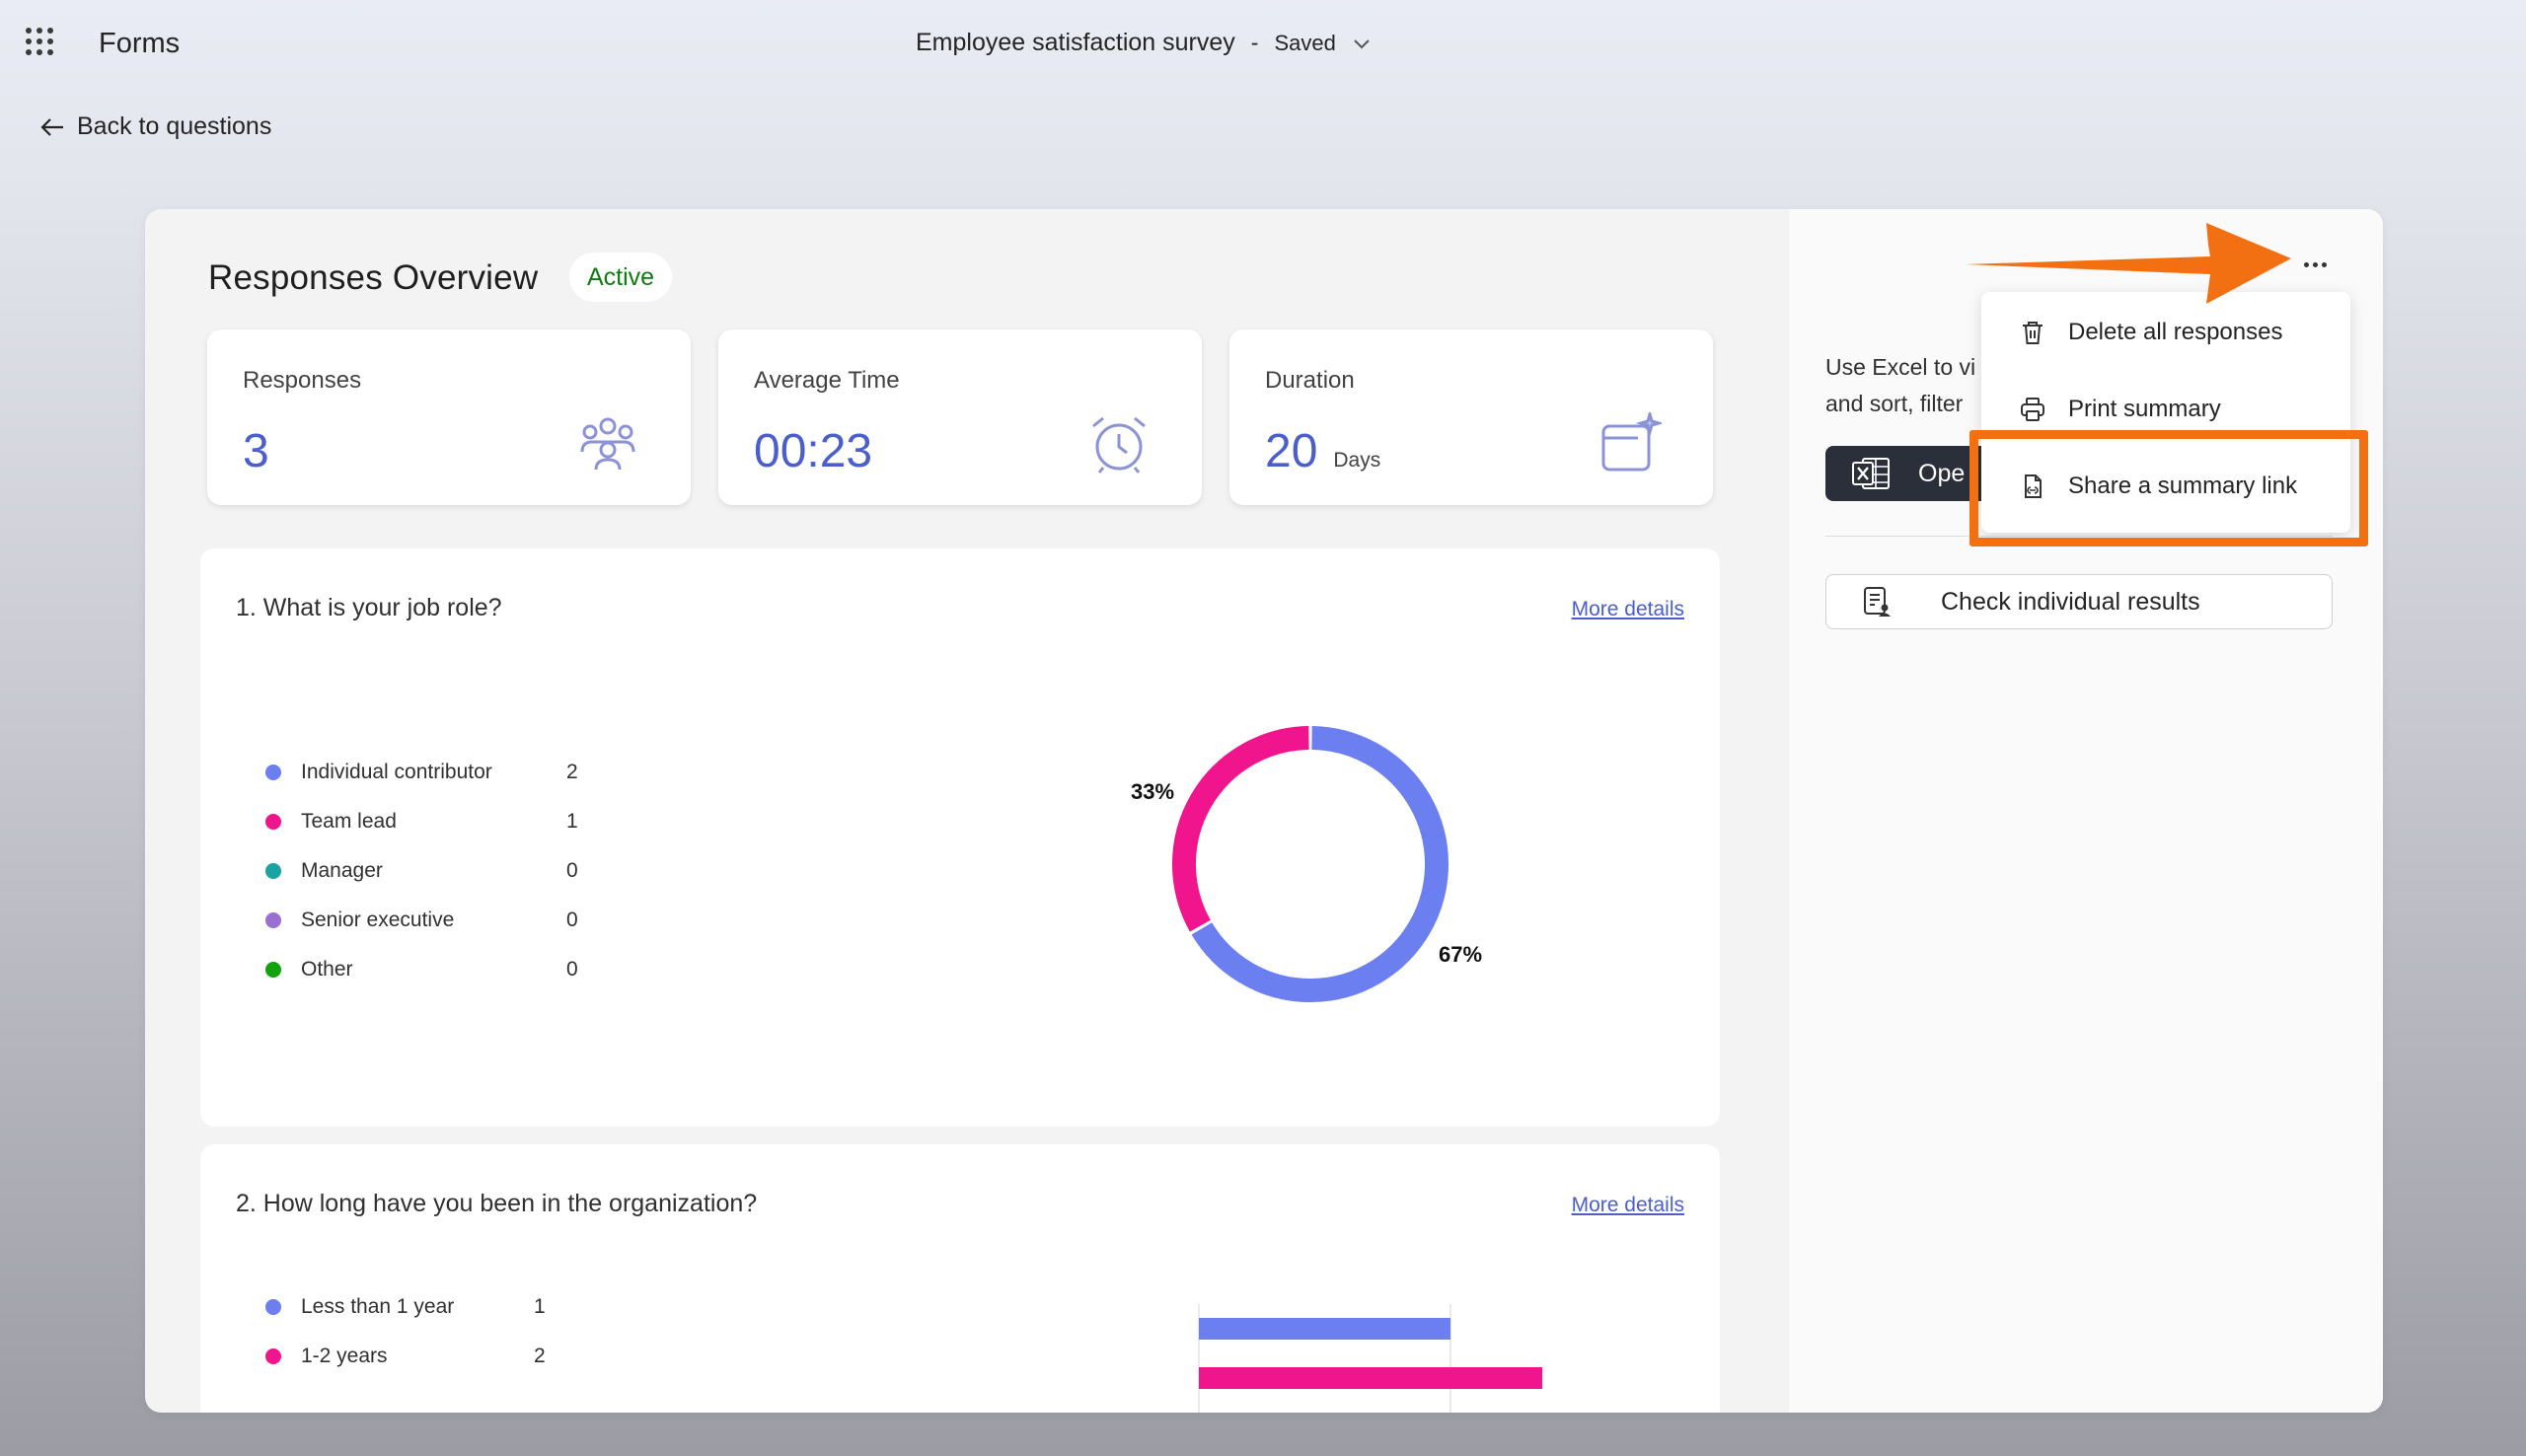 Image resolution: width=2526 pixels, height=1456 pixels. What do you see at coordinates (2168, 488) in the screenshot?
I see `annotation-highlight-box` at bounding box center [2168, 488].